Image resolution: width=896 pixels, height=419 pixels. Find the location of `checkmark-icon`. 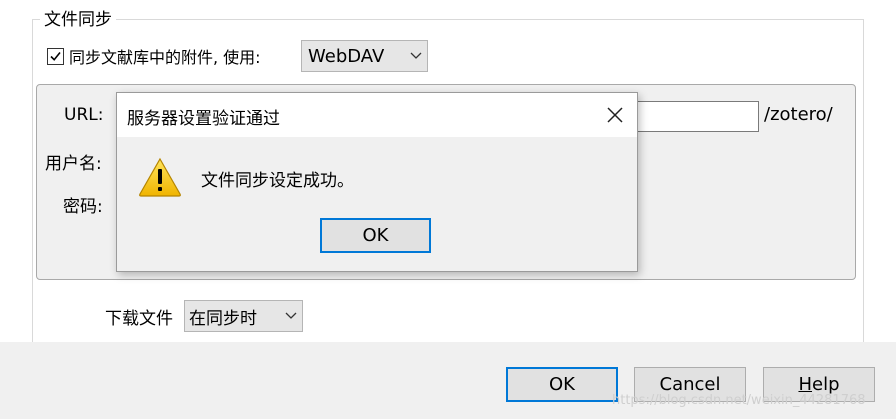

checkmark-icon is located at coordinates (55, 56).